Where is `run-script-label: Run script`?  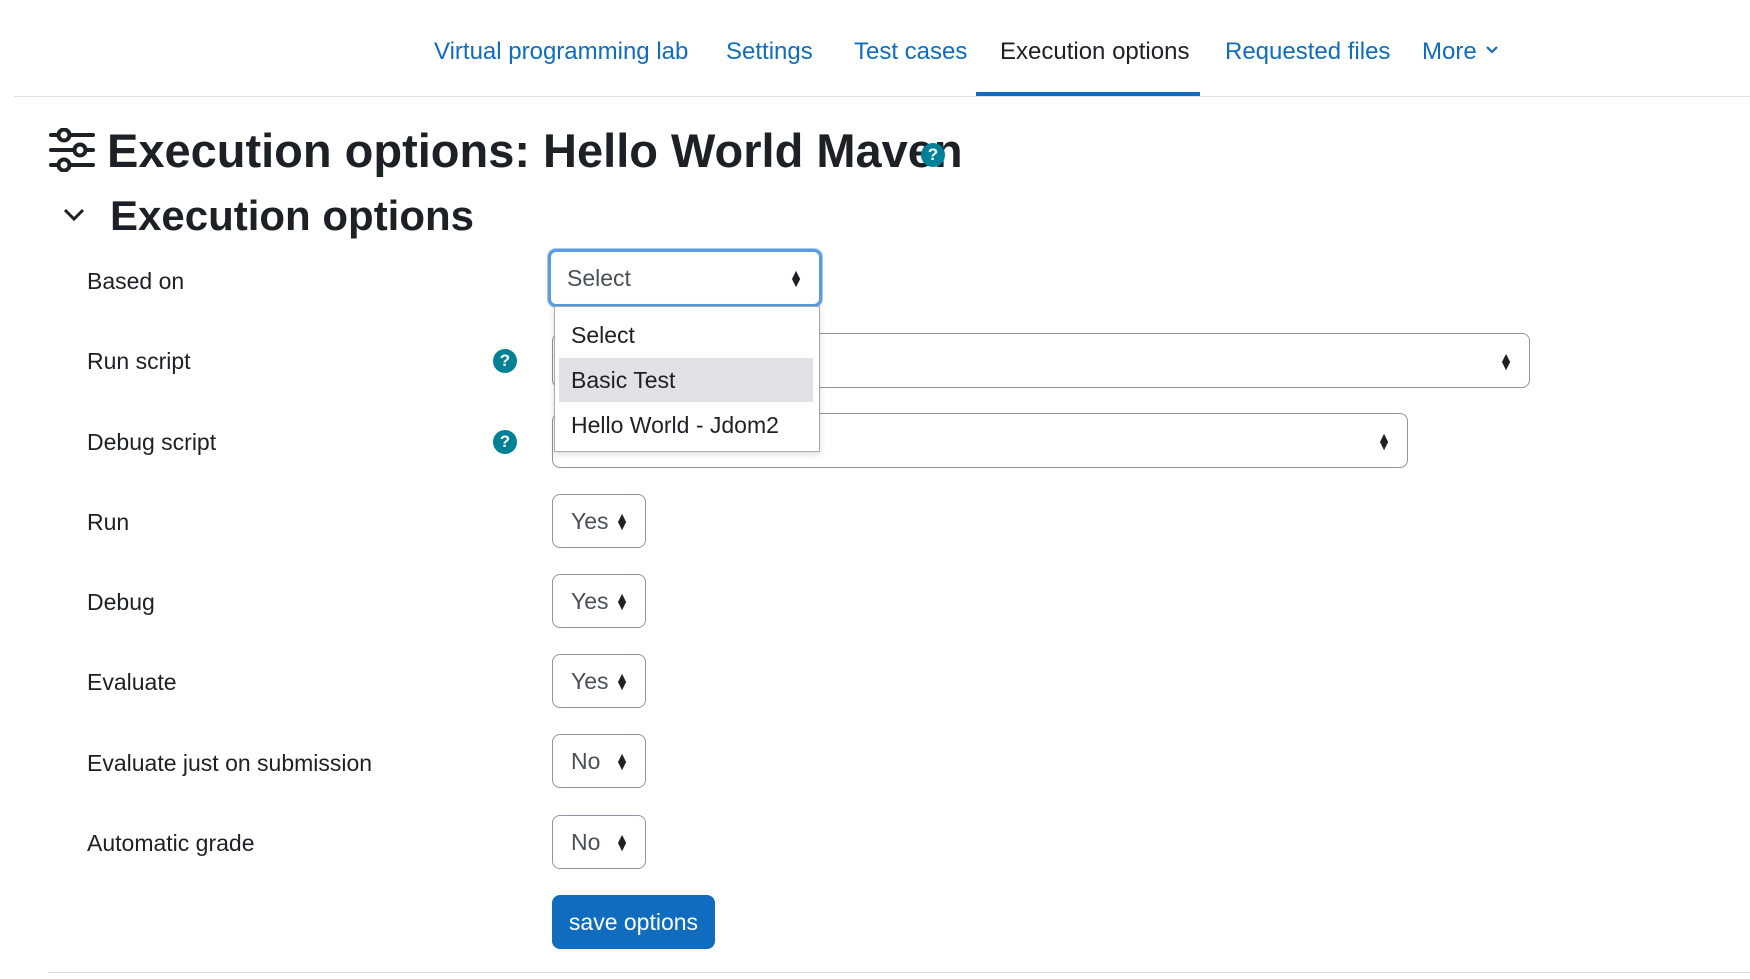 run-script-label: Run script is located at coordinates (139, 361).